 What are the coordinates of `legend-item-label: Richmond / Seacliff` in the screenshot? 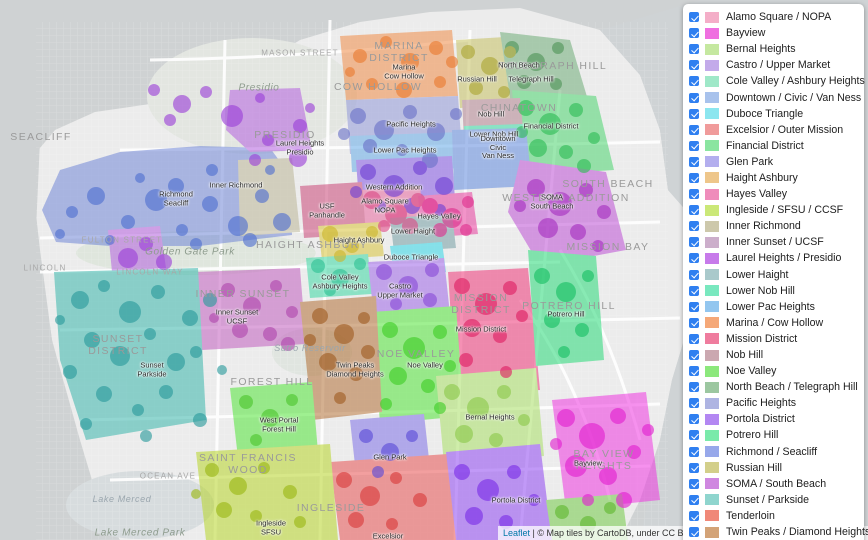 It's located at (772, 451).